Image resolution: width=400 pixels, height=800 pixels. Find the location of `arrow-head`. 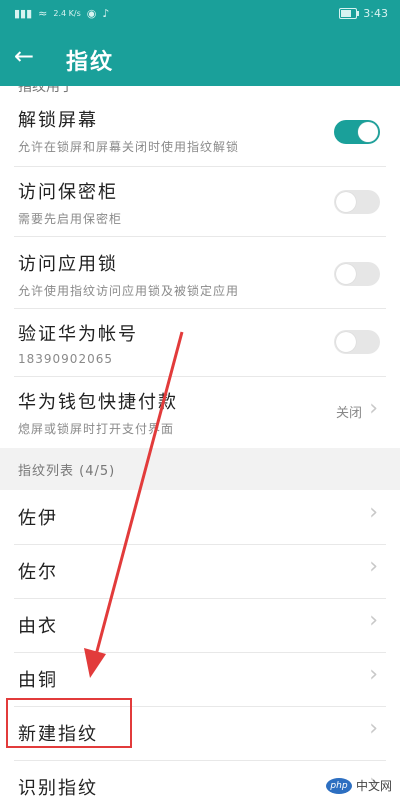

arrow-head is located at coordinates (95, 663).